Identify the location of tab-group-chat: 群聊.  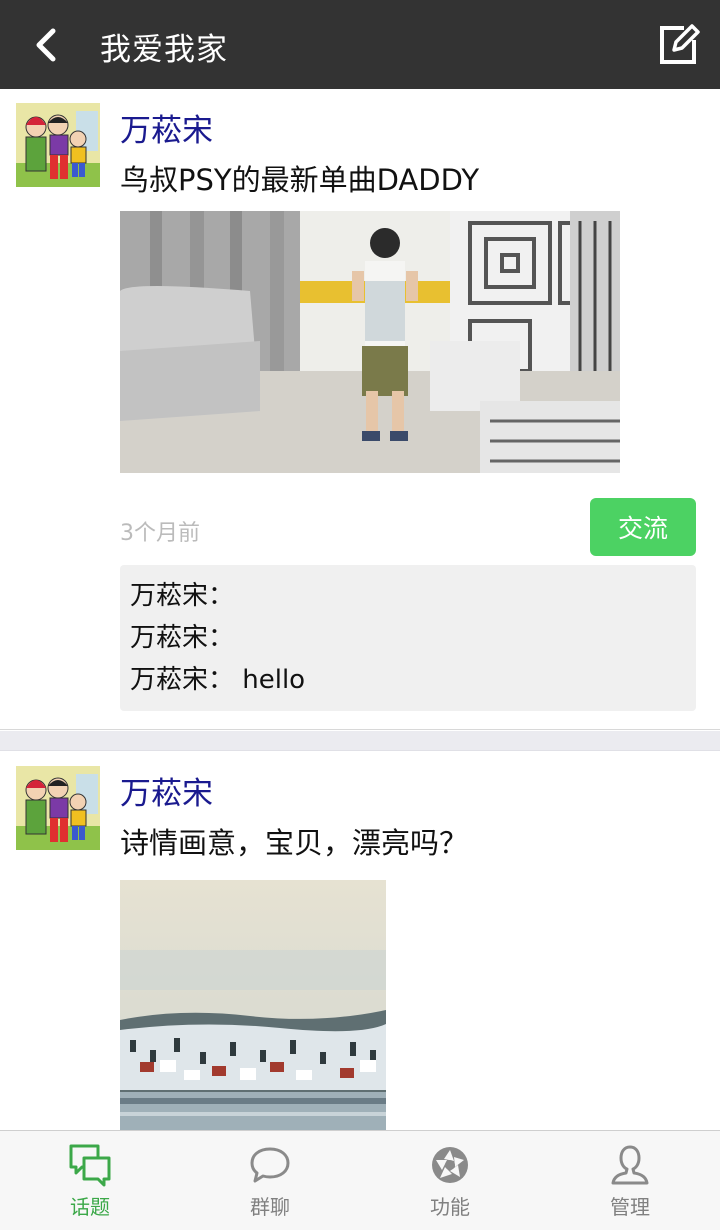
(270, 1180).